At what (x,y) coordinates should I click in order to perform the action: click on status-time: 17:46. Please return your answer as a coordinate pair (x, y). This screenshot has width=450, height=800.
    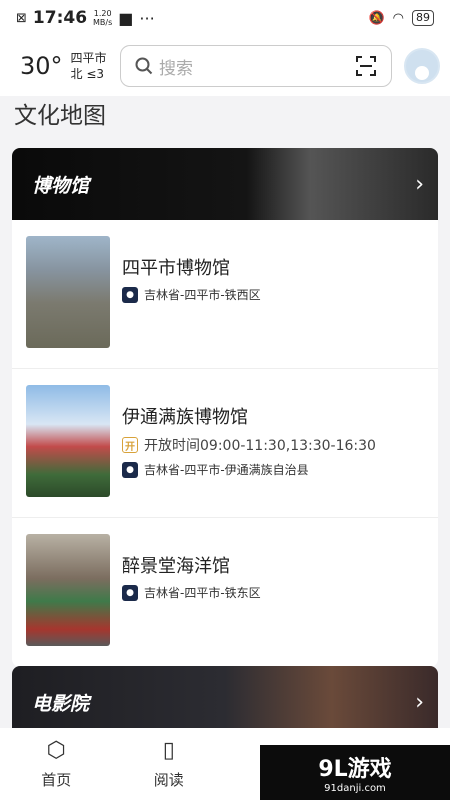
    Looking at the image, I should click on (60, 18).